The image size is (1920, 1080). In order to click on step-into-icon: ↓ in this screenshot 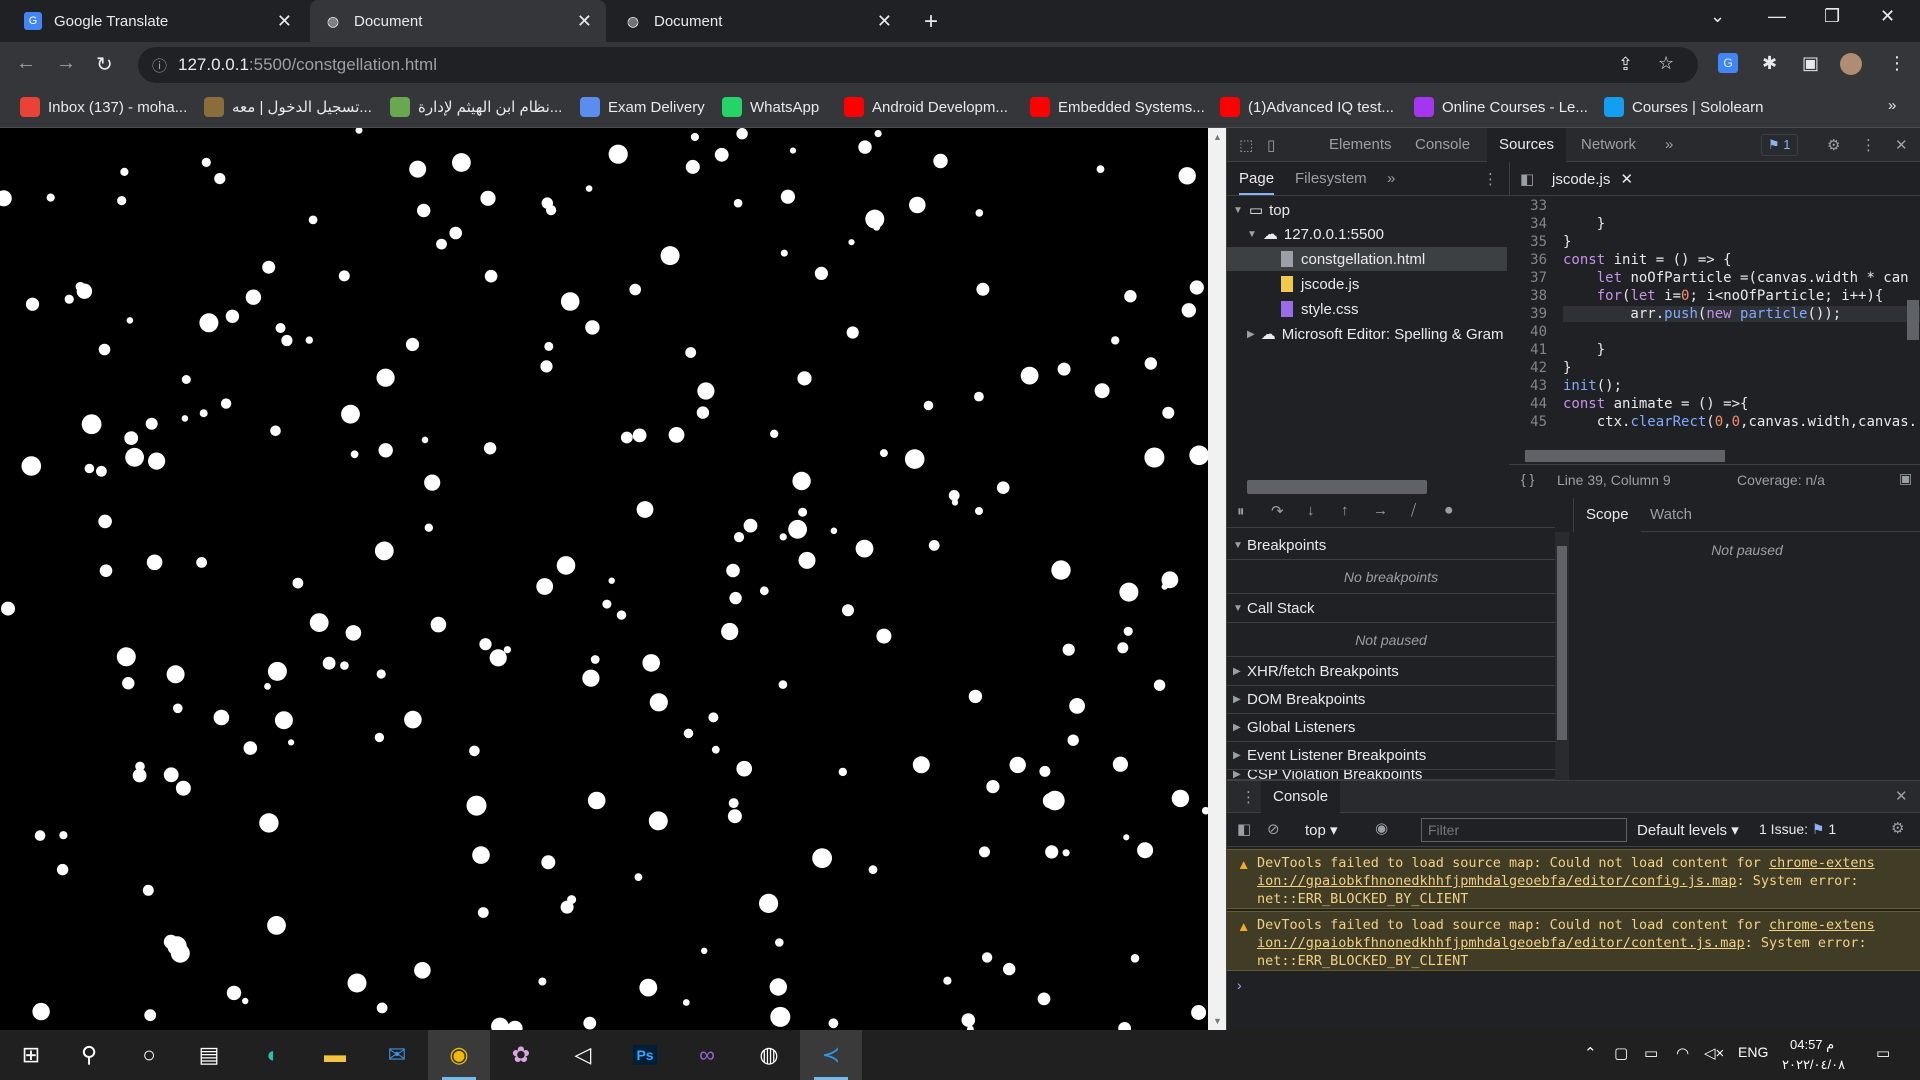, I will do `click(1311, 510)`.